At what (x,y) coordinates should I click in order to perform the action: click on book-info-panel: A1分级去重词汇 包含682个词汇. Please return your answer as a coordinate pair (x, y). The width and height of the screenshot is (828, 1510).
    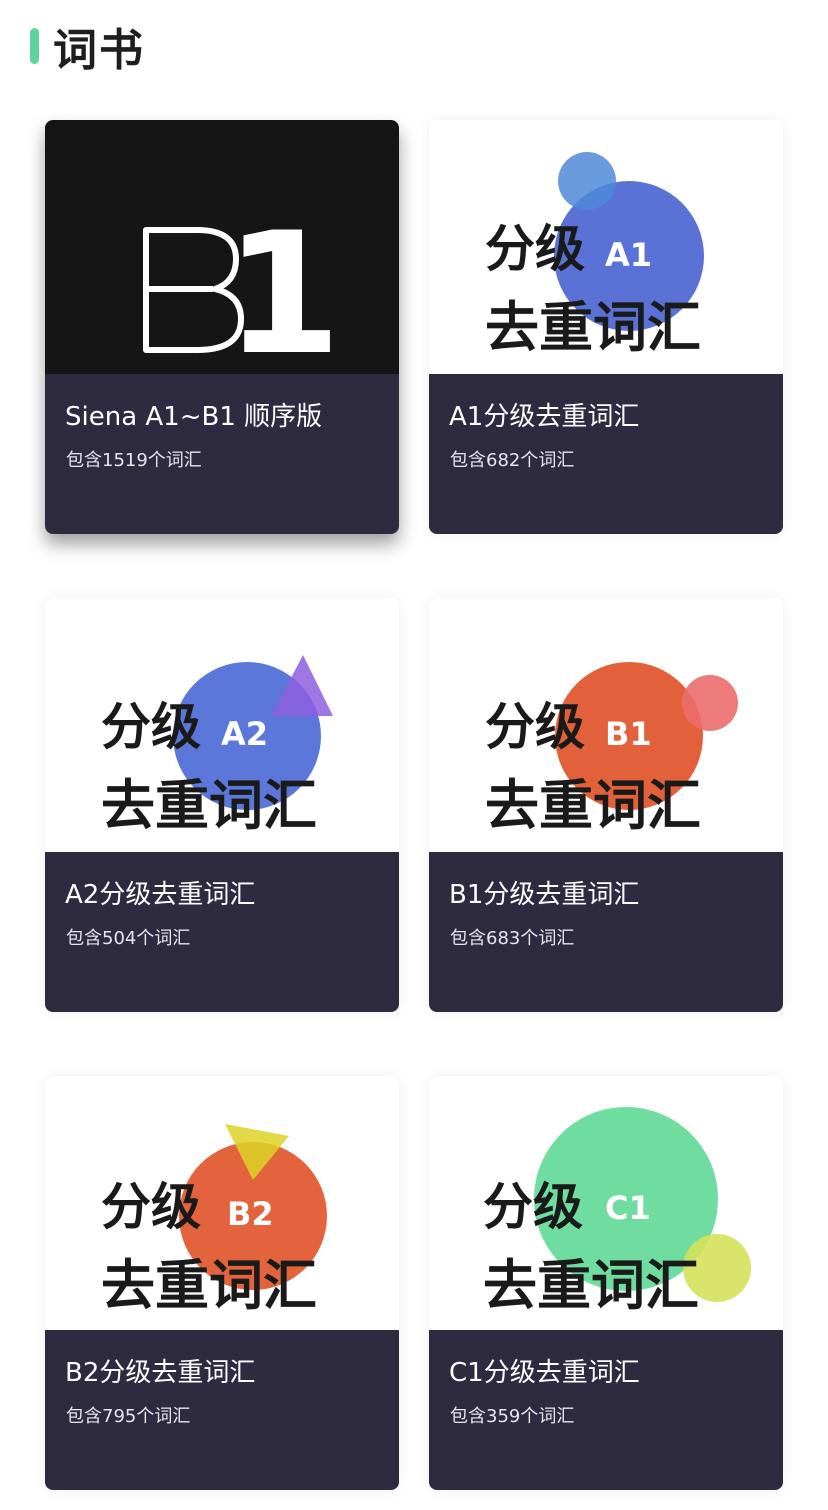
    Looking at the image, I should click on (606, 454).